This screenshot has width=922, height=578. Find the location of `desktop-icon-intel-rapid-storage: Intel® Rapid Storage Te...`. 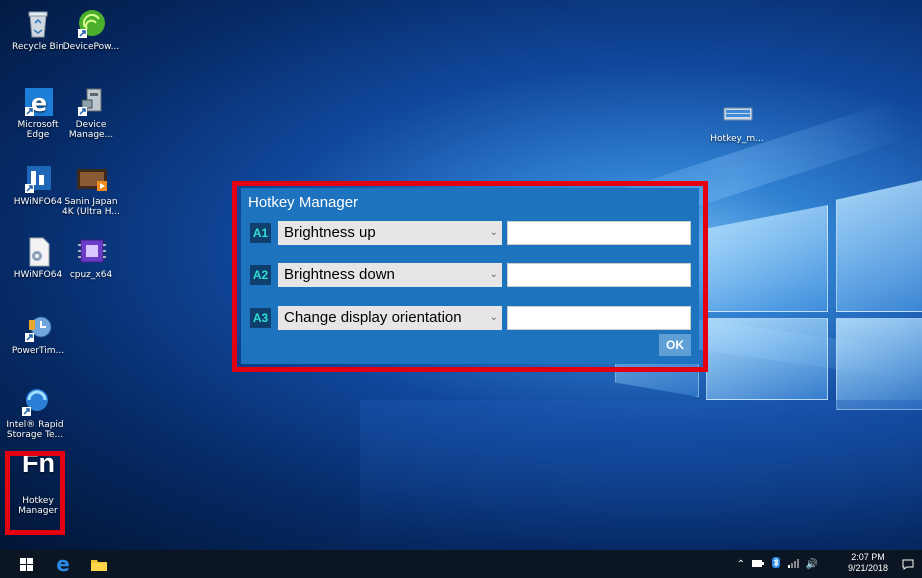

desktop-icon-intel-rapid-storage: Intel® Rapid Storage Te... is located at coordinates (35, 413).